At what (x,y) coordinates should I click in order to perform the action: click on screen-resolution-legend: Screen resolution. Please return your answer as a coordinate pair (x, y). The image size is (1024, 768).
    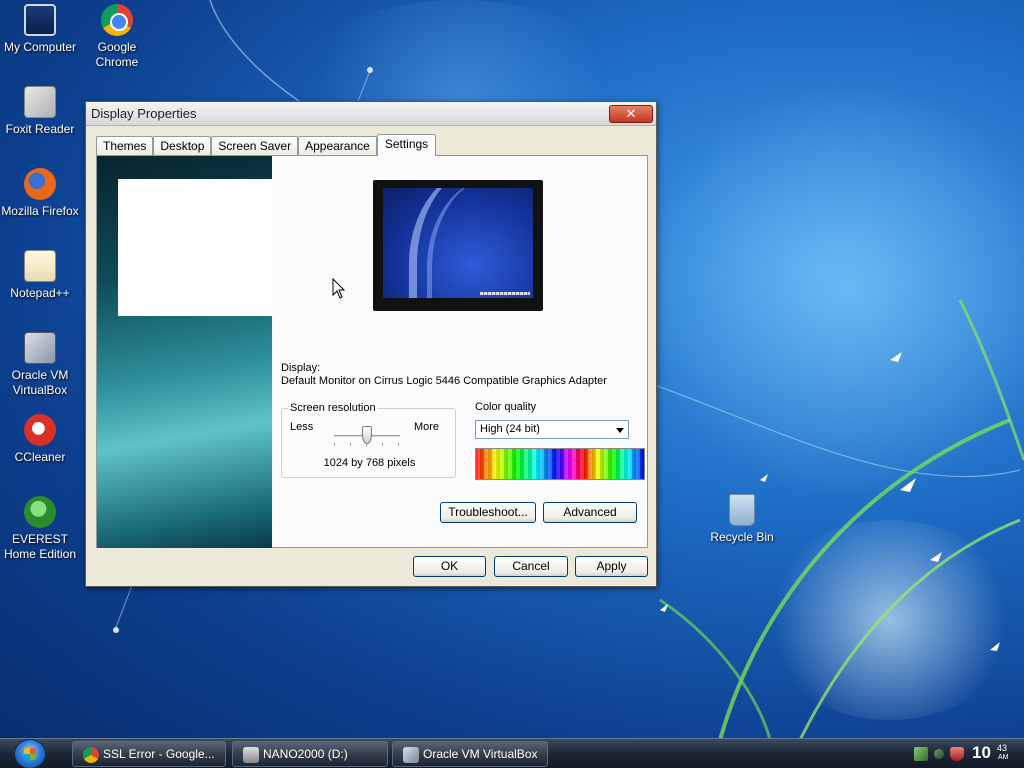
    Looking at the image, I should click on (333, 408).